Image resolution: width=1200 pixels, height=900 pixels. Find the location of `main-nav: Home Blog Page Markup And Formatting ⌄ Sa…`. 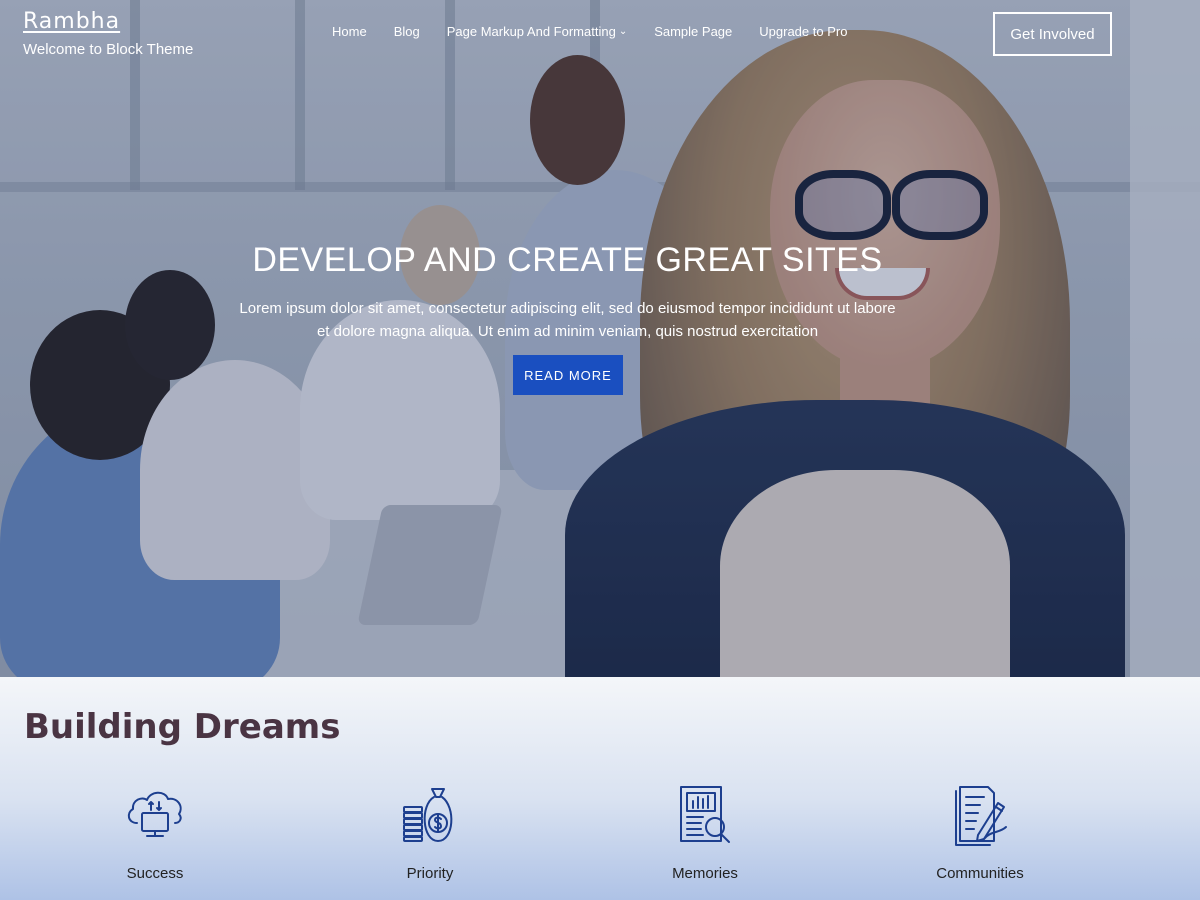

main-nav: Home Blog Page Markup And Formatting ⌄ Sa… is located at coordinates (603, 31).